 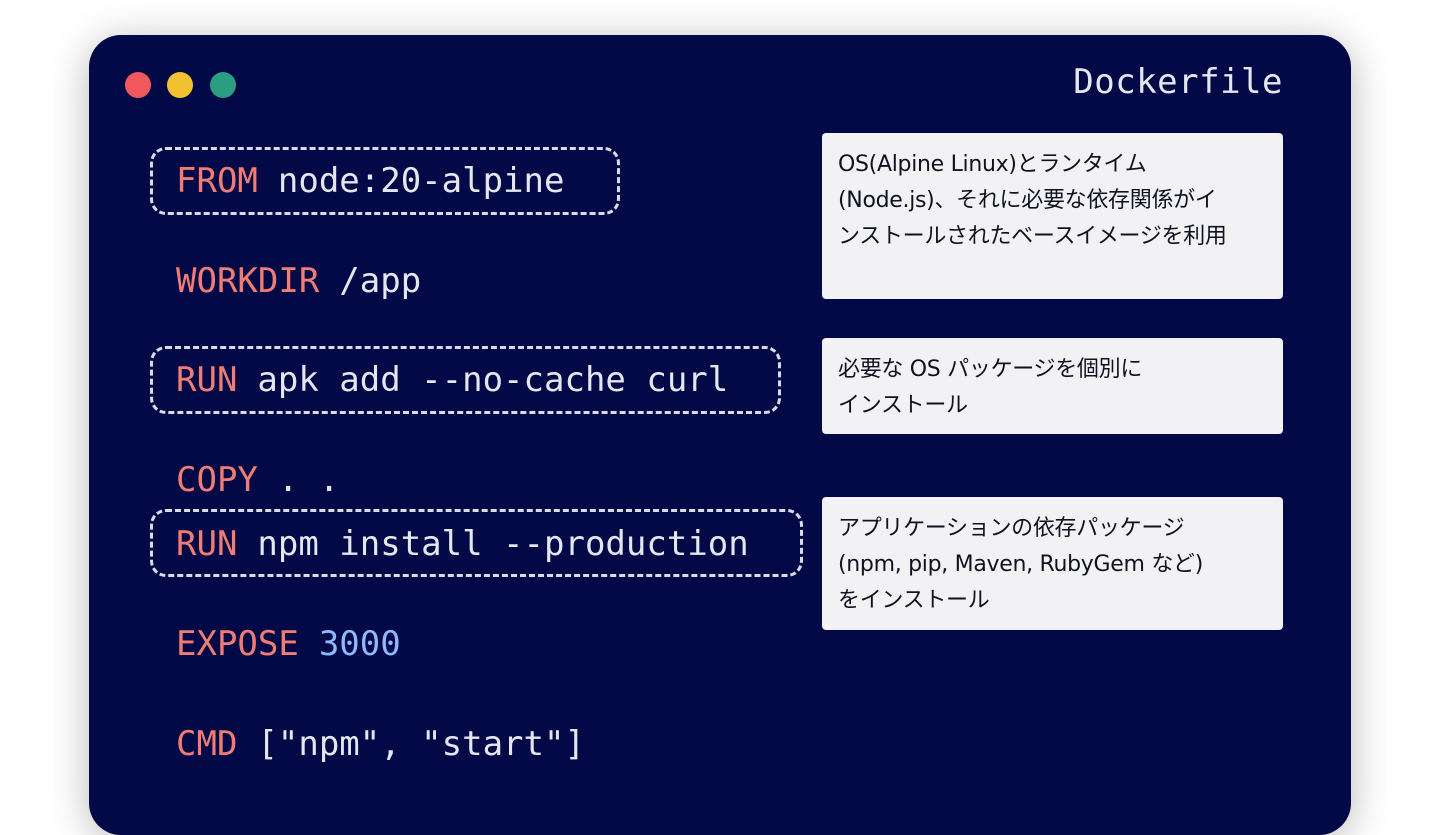 What do you see at coordinates (493, 380) in the screenshot?
I see `arg-run-apk: apk add --no-cache curl` at bounding box center [493, 380].